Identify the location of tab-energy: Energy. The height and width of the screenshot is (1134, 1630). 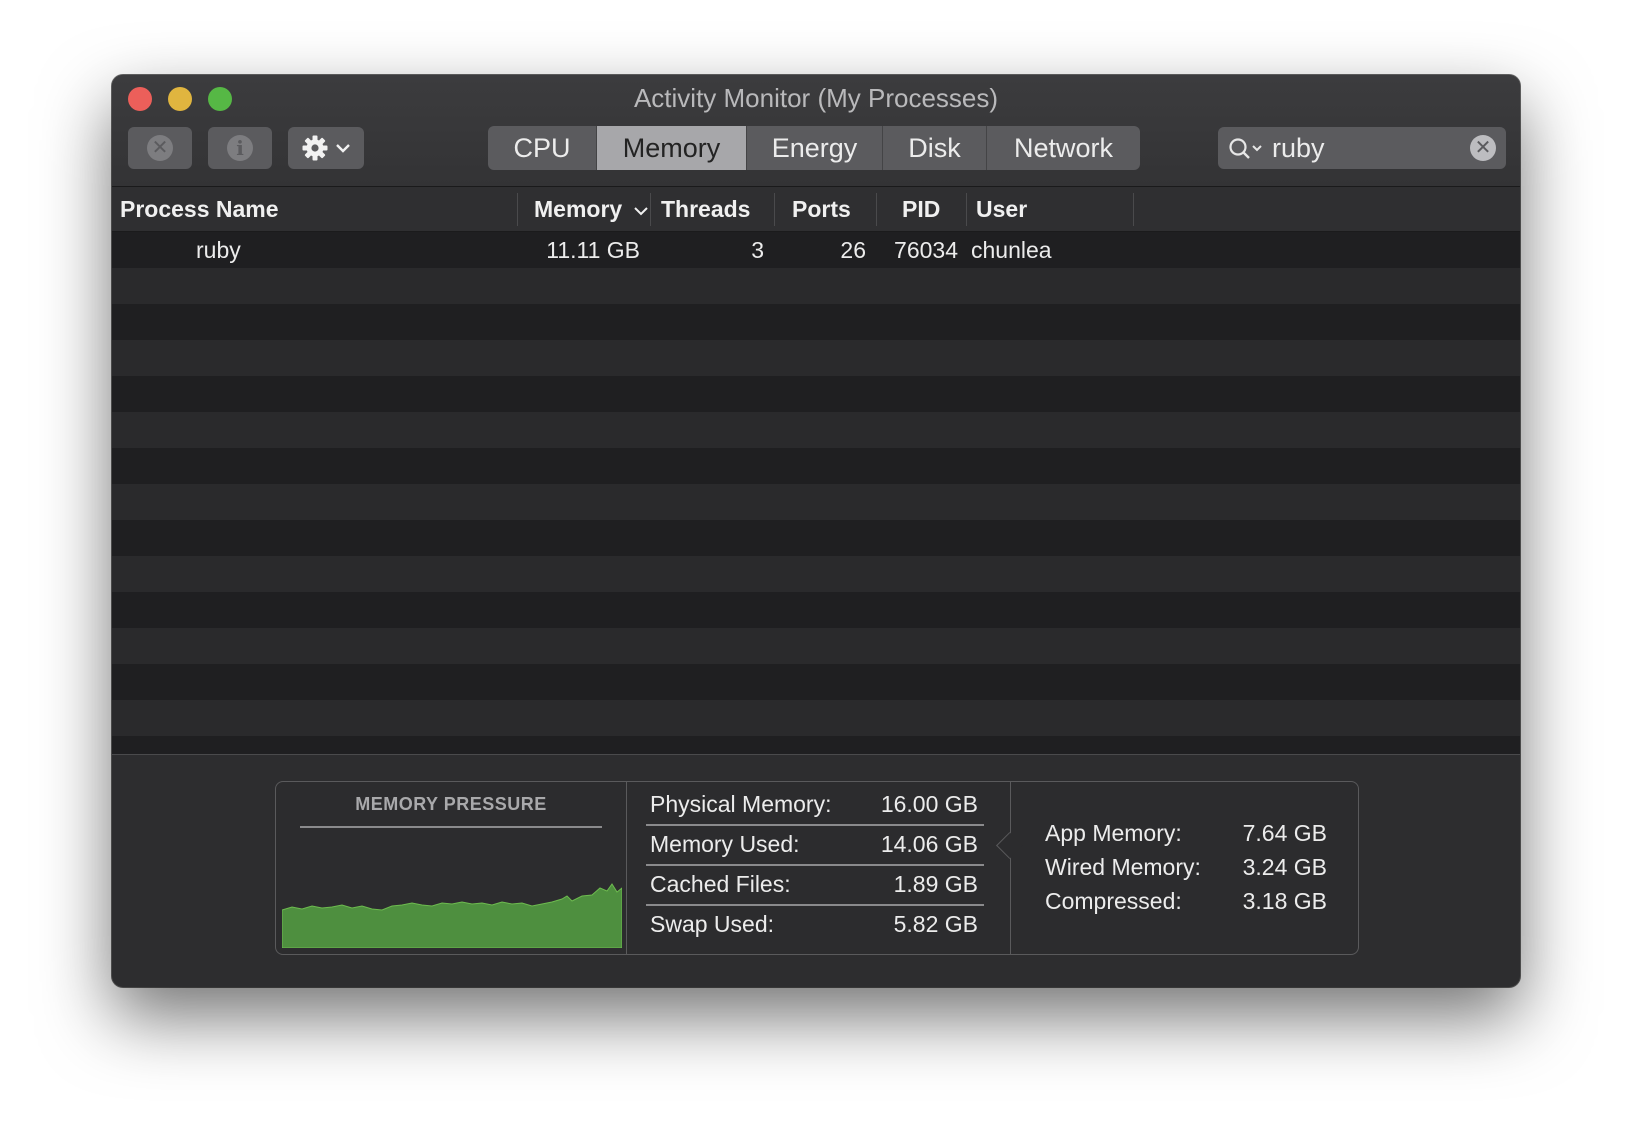
(814, 148).